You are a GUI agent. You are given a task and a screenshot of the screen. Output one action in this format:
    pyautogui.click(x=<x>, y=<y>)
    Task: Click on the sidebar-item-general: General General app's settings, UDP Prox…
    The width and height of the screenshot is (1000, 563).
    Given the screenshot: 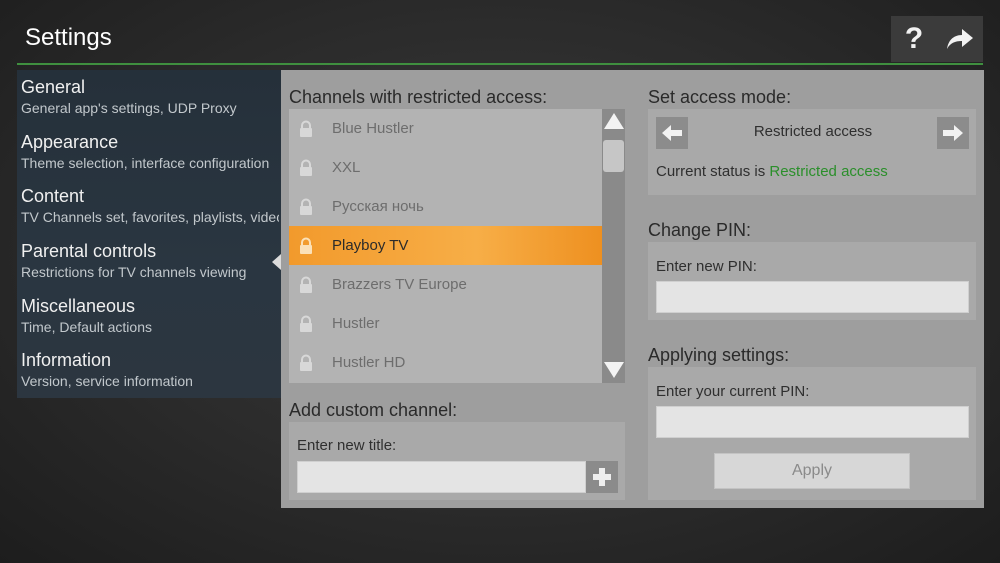 What is the action you would take?
    pyautogui.click(x=150, y=96)
    